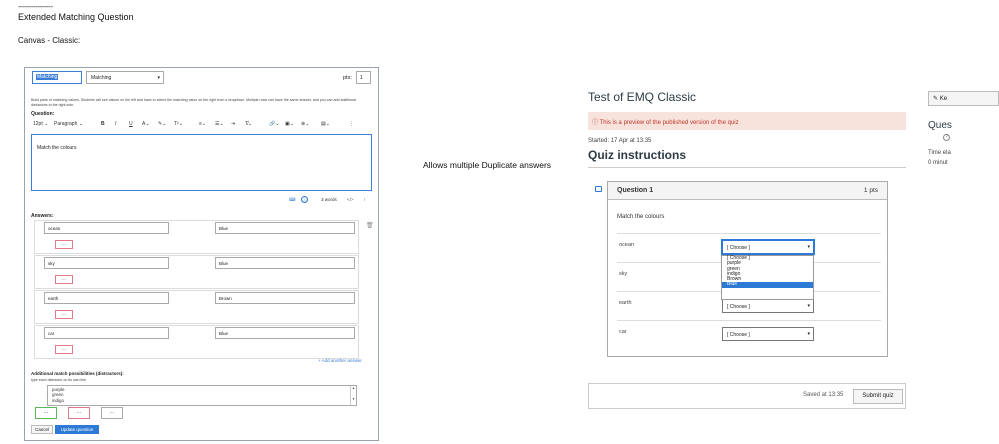 Image resolution: width=999 pixels, height=444 pixels. Describe the element at coordinates (57, 77) in the screenshot. I see `question-name-input: Matching` at that location.